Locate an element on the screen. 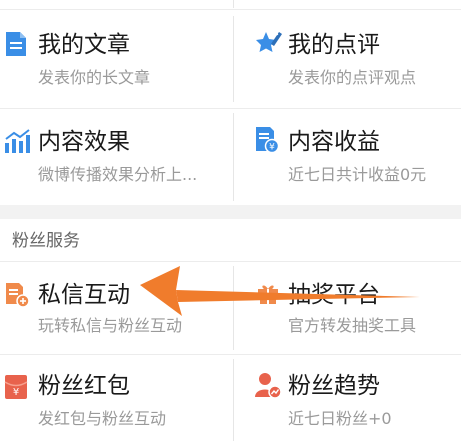 The width and height of the screenshot is (461, 441). fan-trend-title: 粉丝趋势 is located at coordinates (334, 386).